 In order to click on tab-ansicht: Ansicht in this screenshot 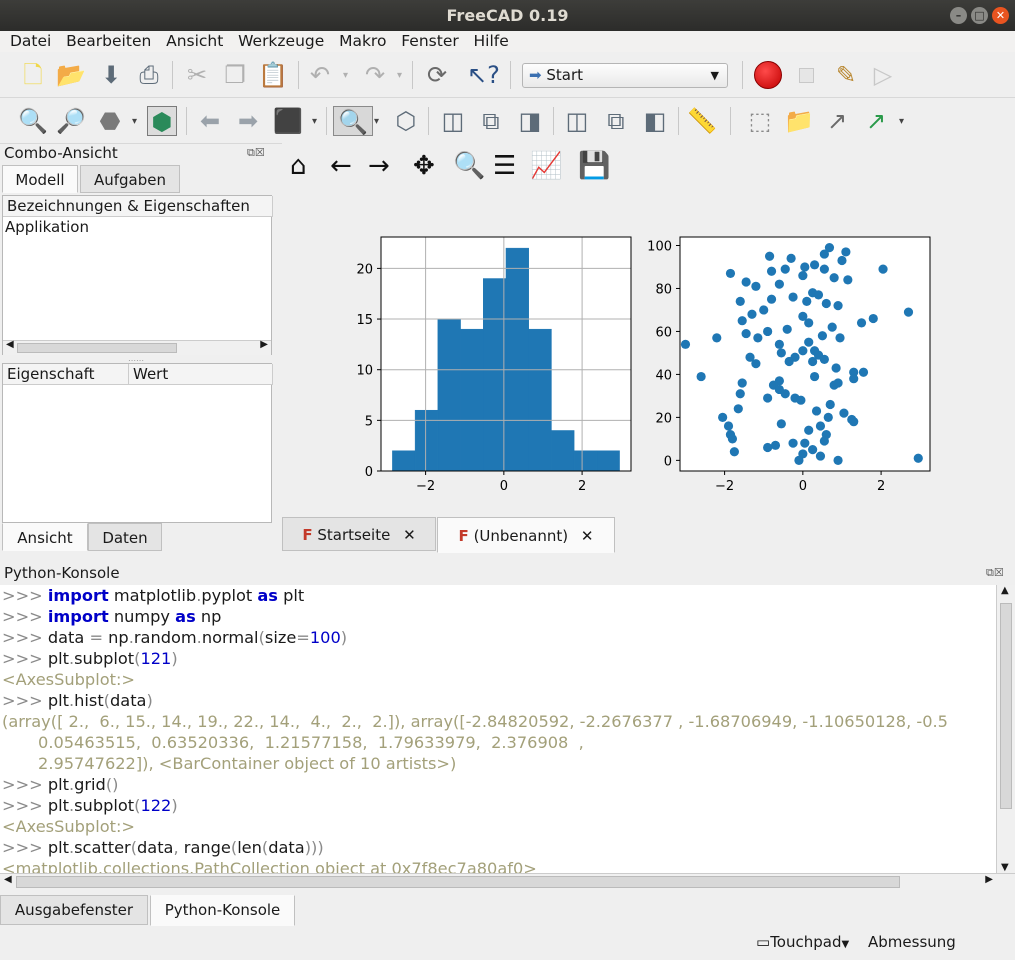, I will do `click(45, 537)`.